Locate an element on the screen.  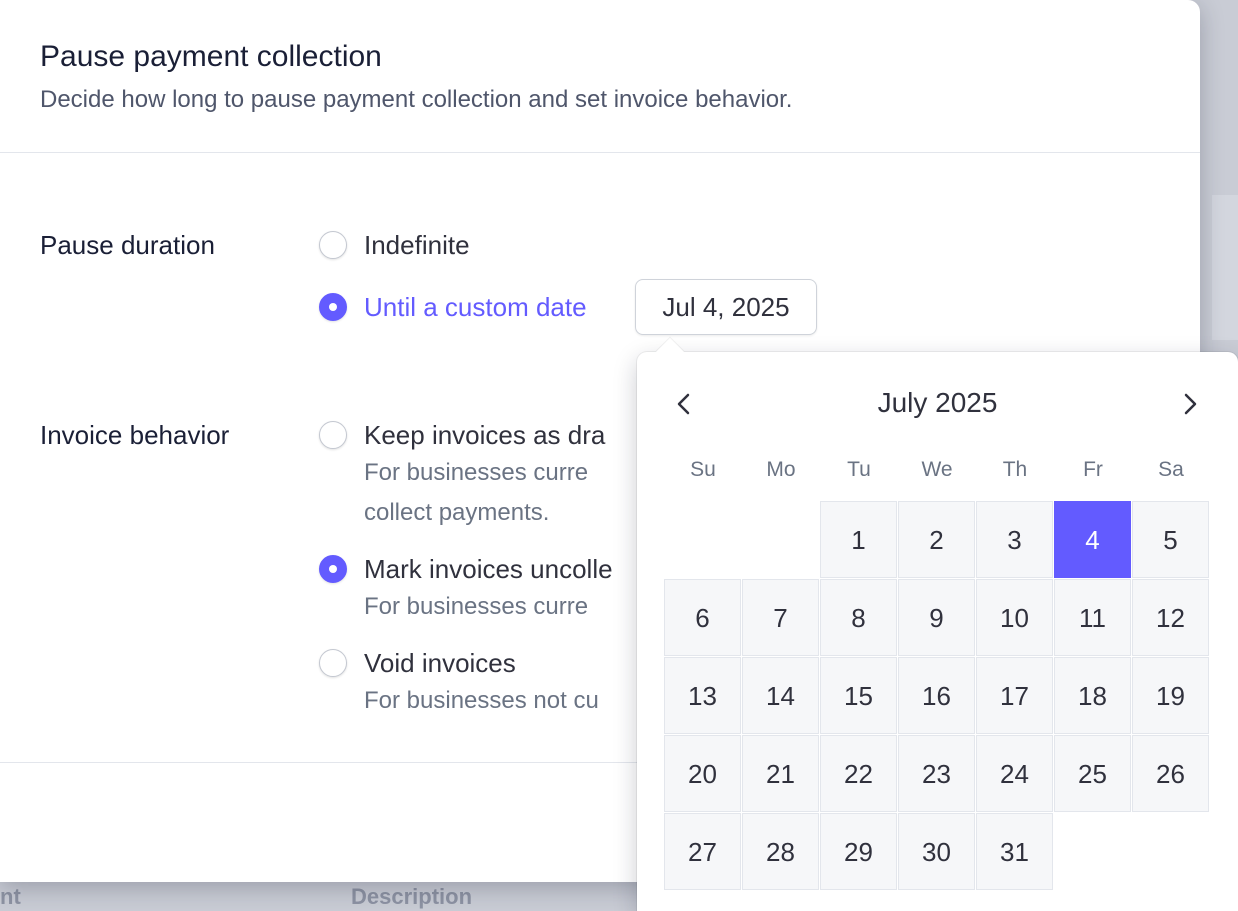
calendar-day: 17 is located at coordinates (1014, 695).